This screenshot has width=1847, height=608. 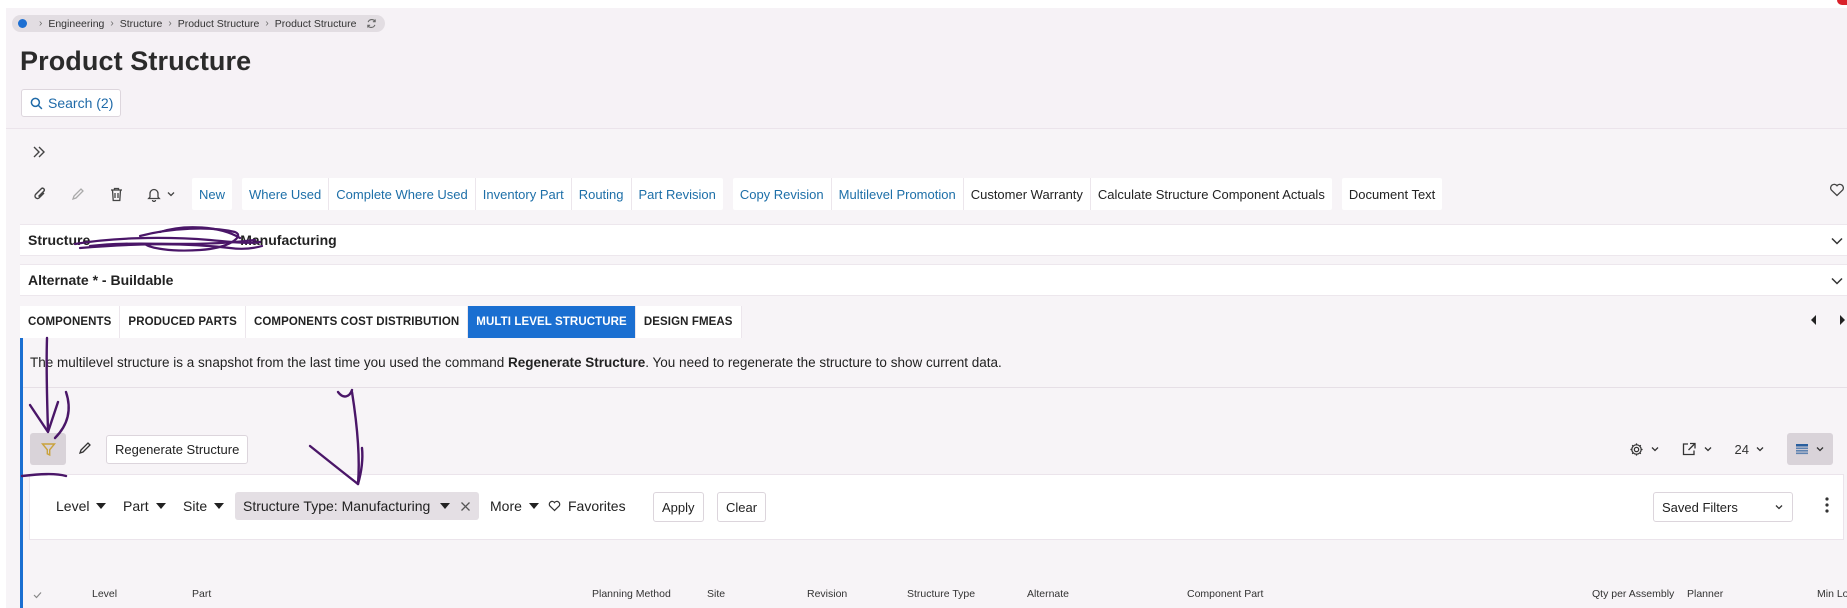 What do you see at coordinates (136, 61) in the screenshot?
I see `page-title: Product Structure` at bounding box center [136, 61].